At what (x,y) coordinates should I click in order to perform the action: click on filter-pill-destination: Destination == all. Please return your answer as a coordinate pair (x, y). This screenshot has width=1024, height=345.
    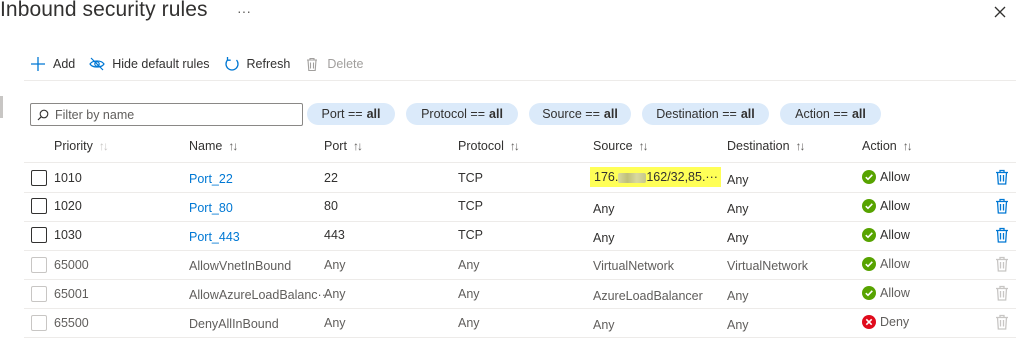
    Looking at the image, I should click on (705, 114).